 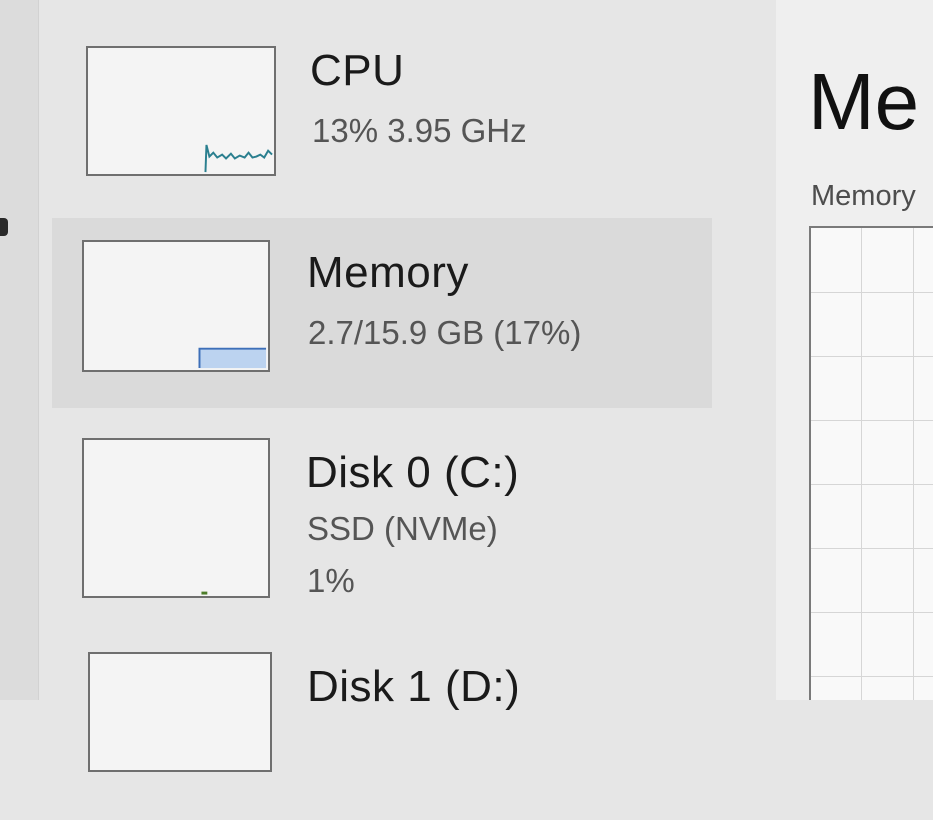 I want to click on detail-pane: Me Memory, so click(x=854, y=350).